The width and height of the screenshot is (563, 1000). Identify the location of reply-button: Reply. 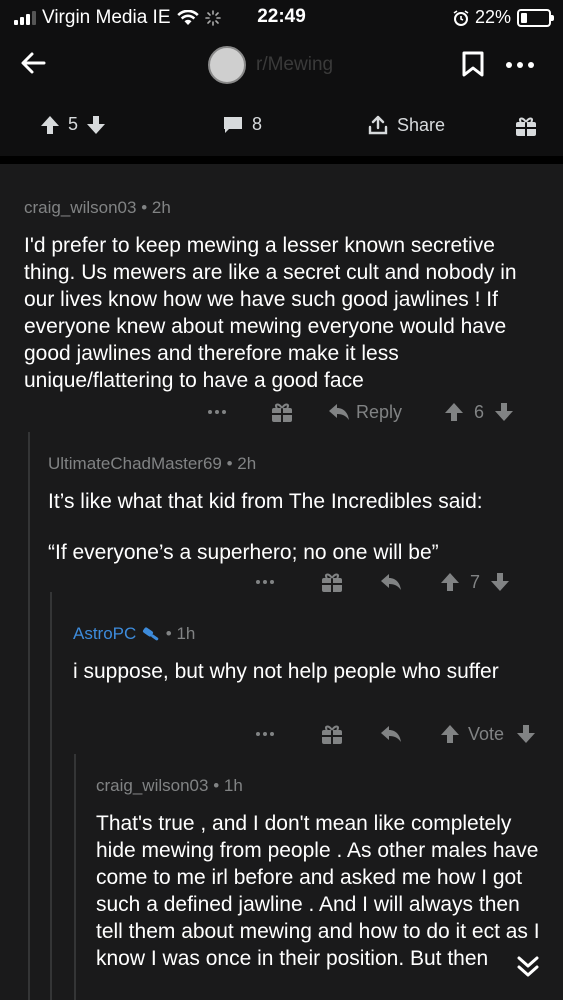
(365, 412).